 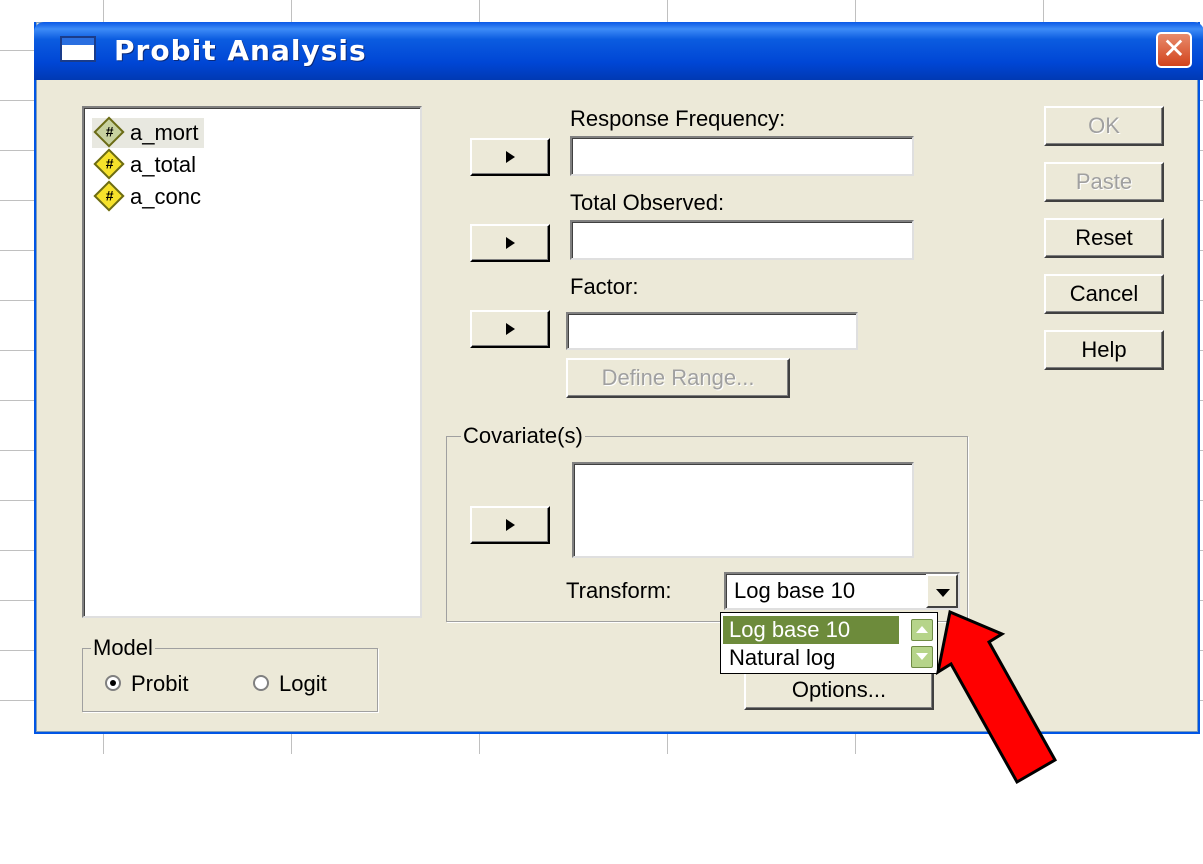 What do you see at coordinates (942, 591) in the screenshot?
I see `chevron-down-icon` at bounding box center [942, 591].